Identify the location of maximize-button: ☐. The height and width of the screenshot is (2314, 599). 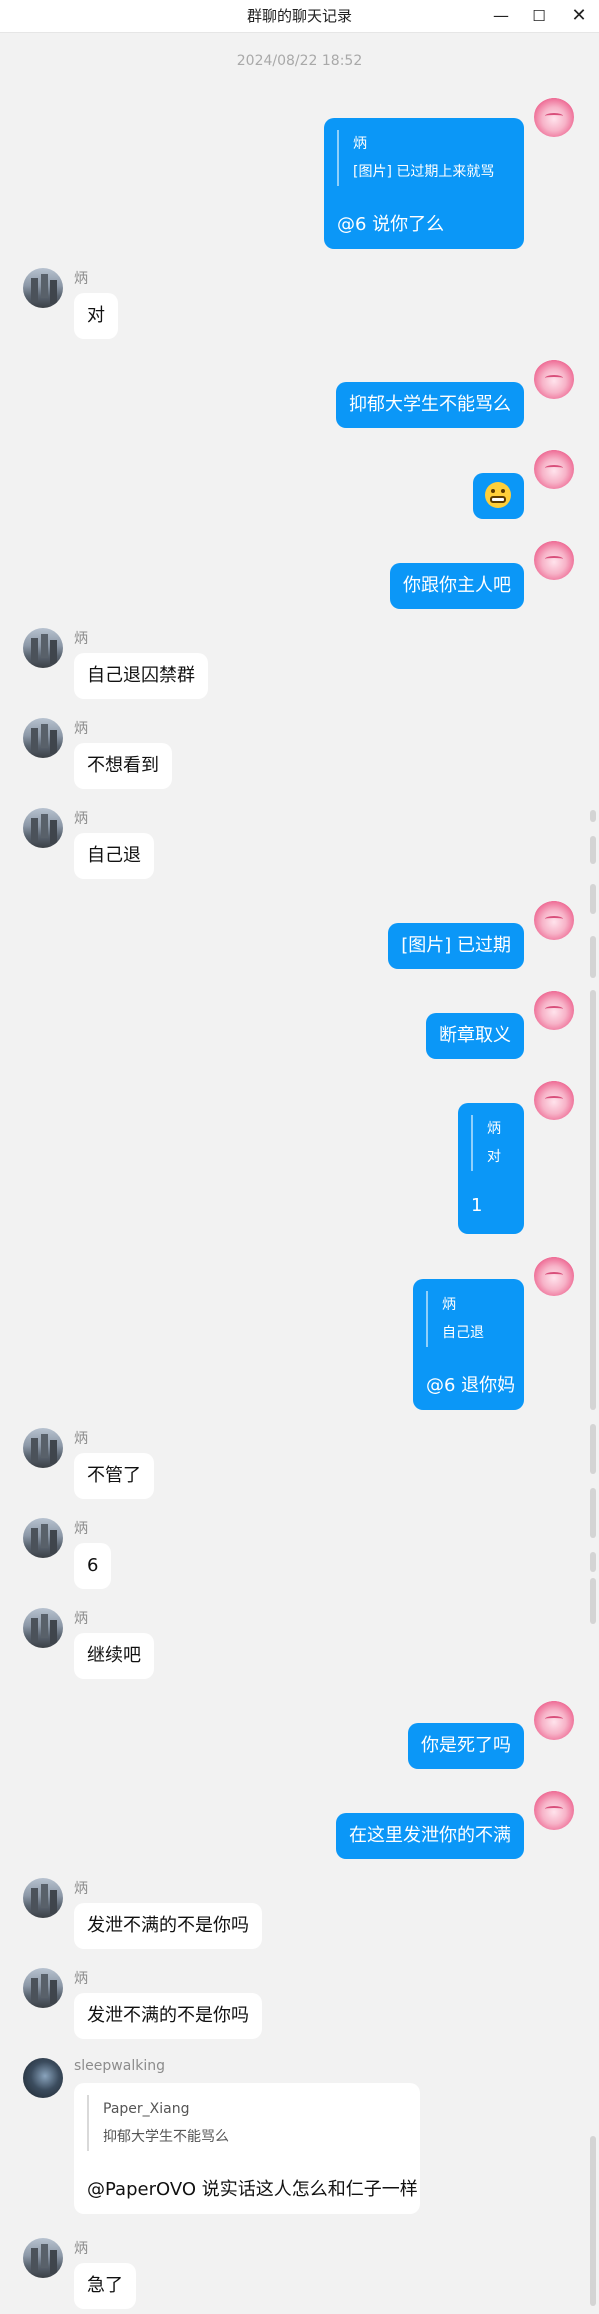
(539, 16).